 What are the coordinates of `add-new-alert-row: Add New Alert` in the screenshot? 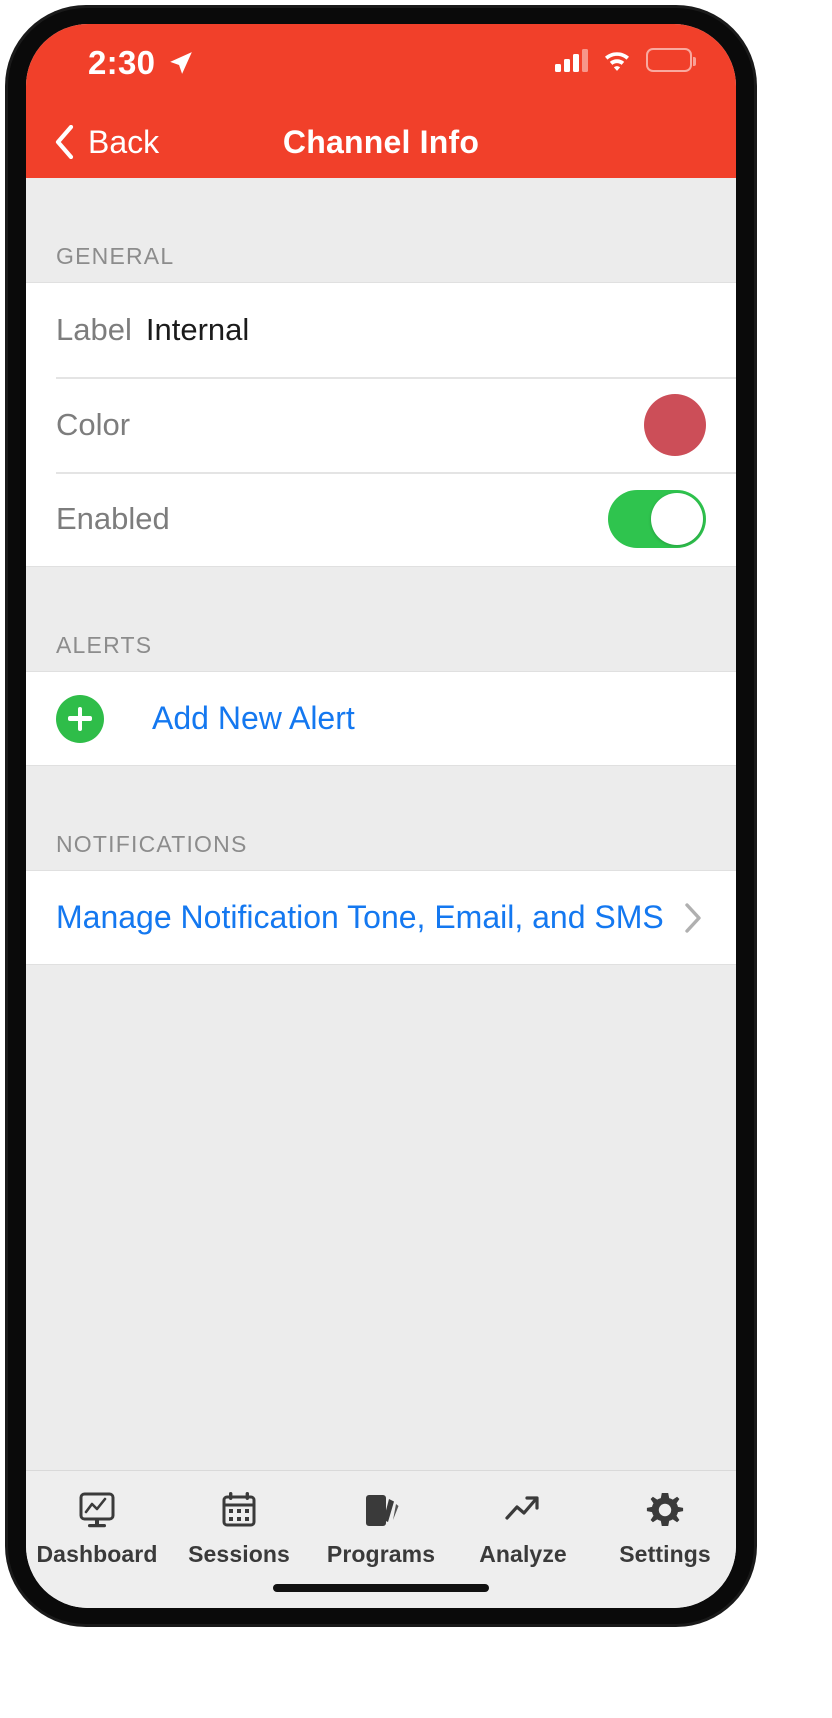 It's located at (381, 718).